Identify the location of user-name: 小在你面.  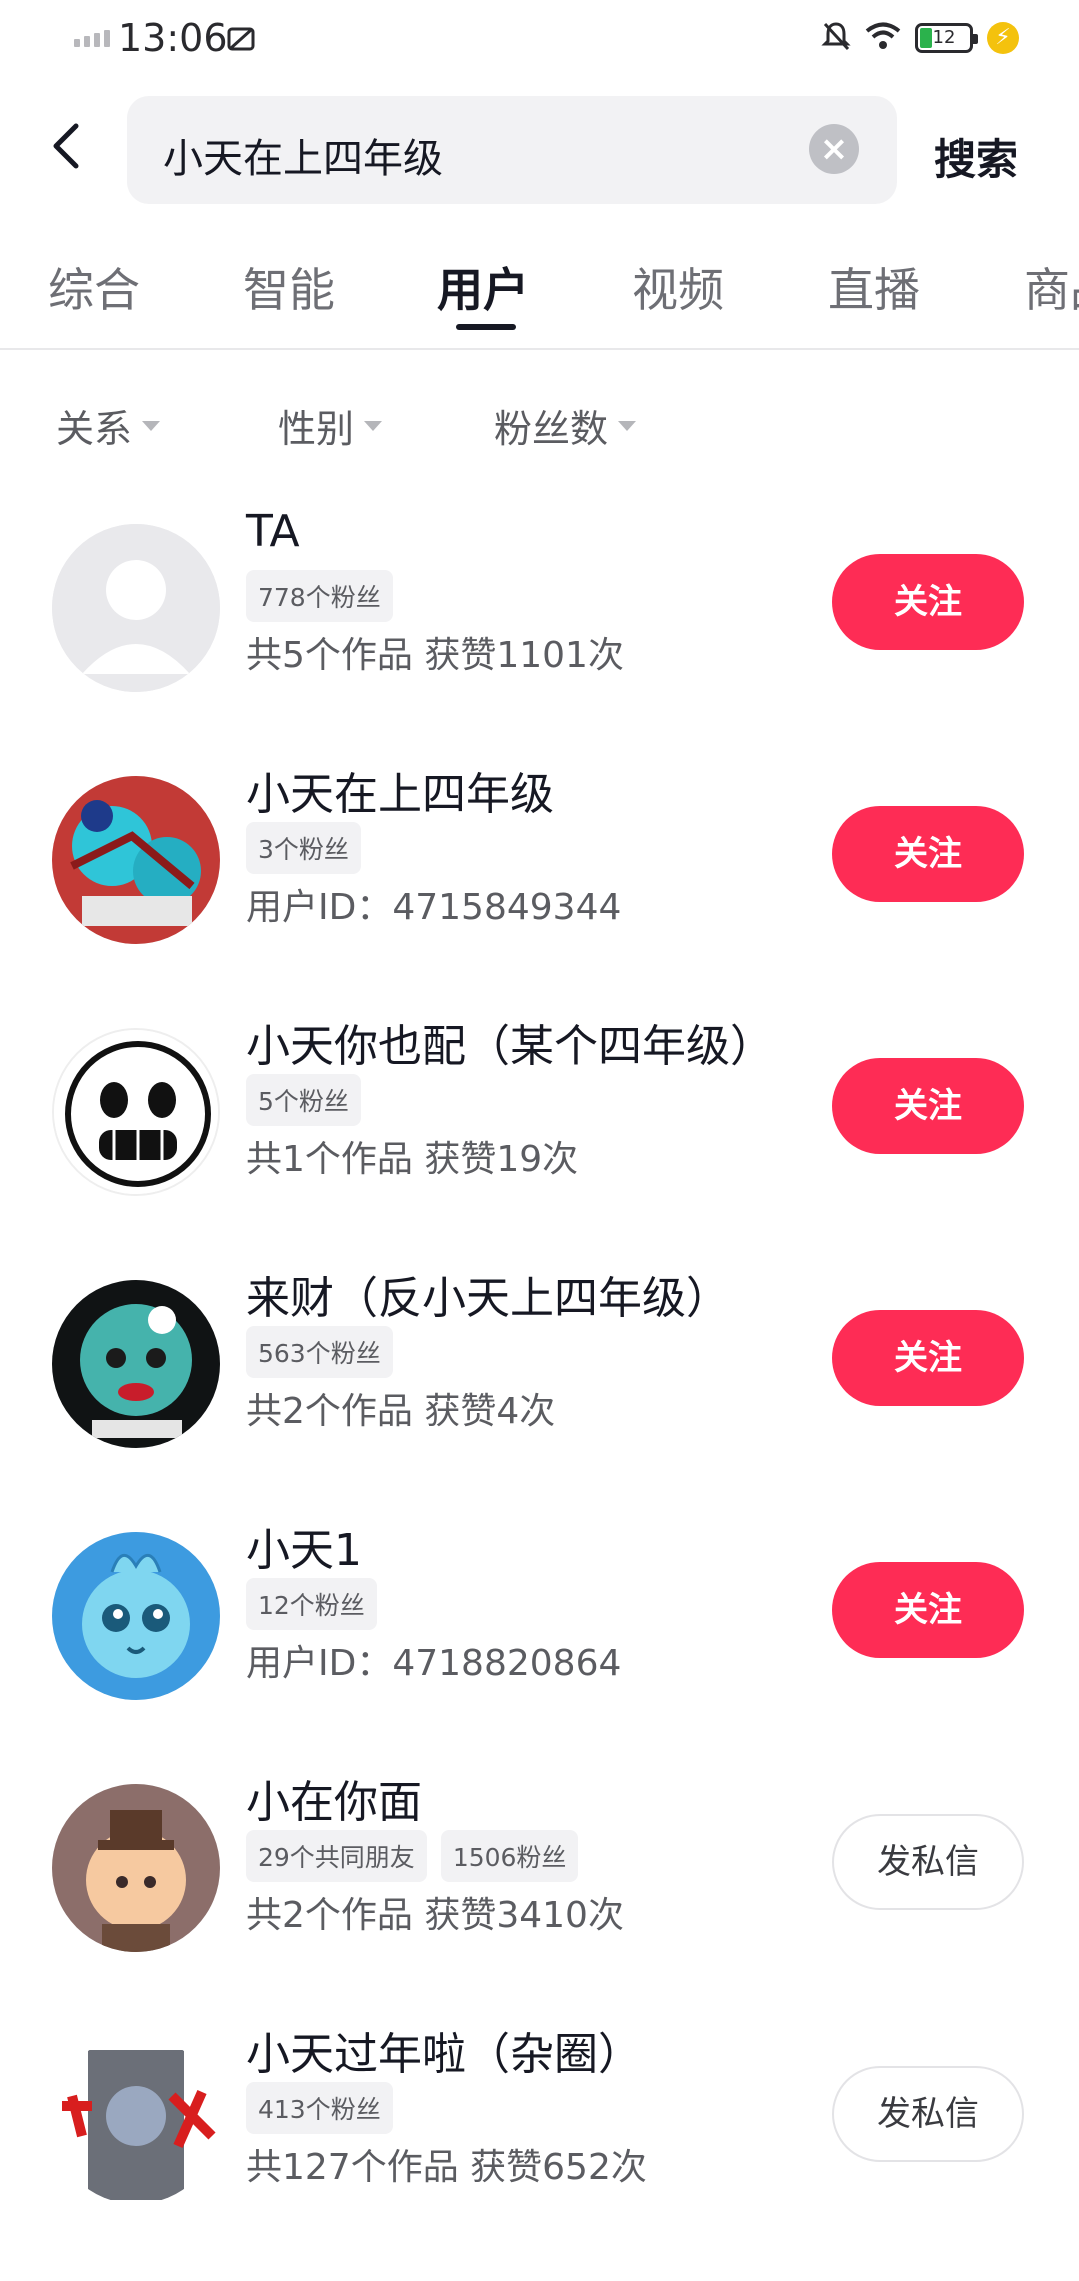
(334, 1802).